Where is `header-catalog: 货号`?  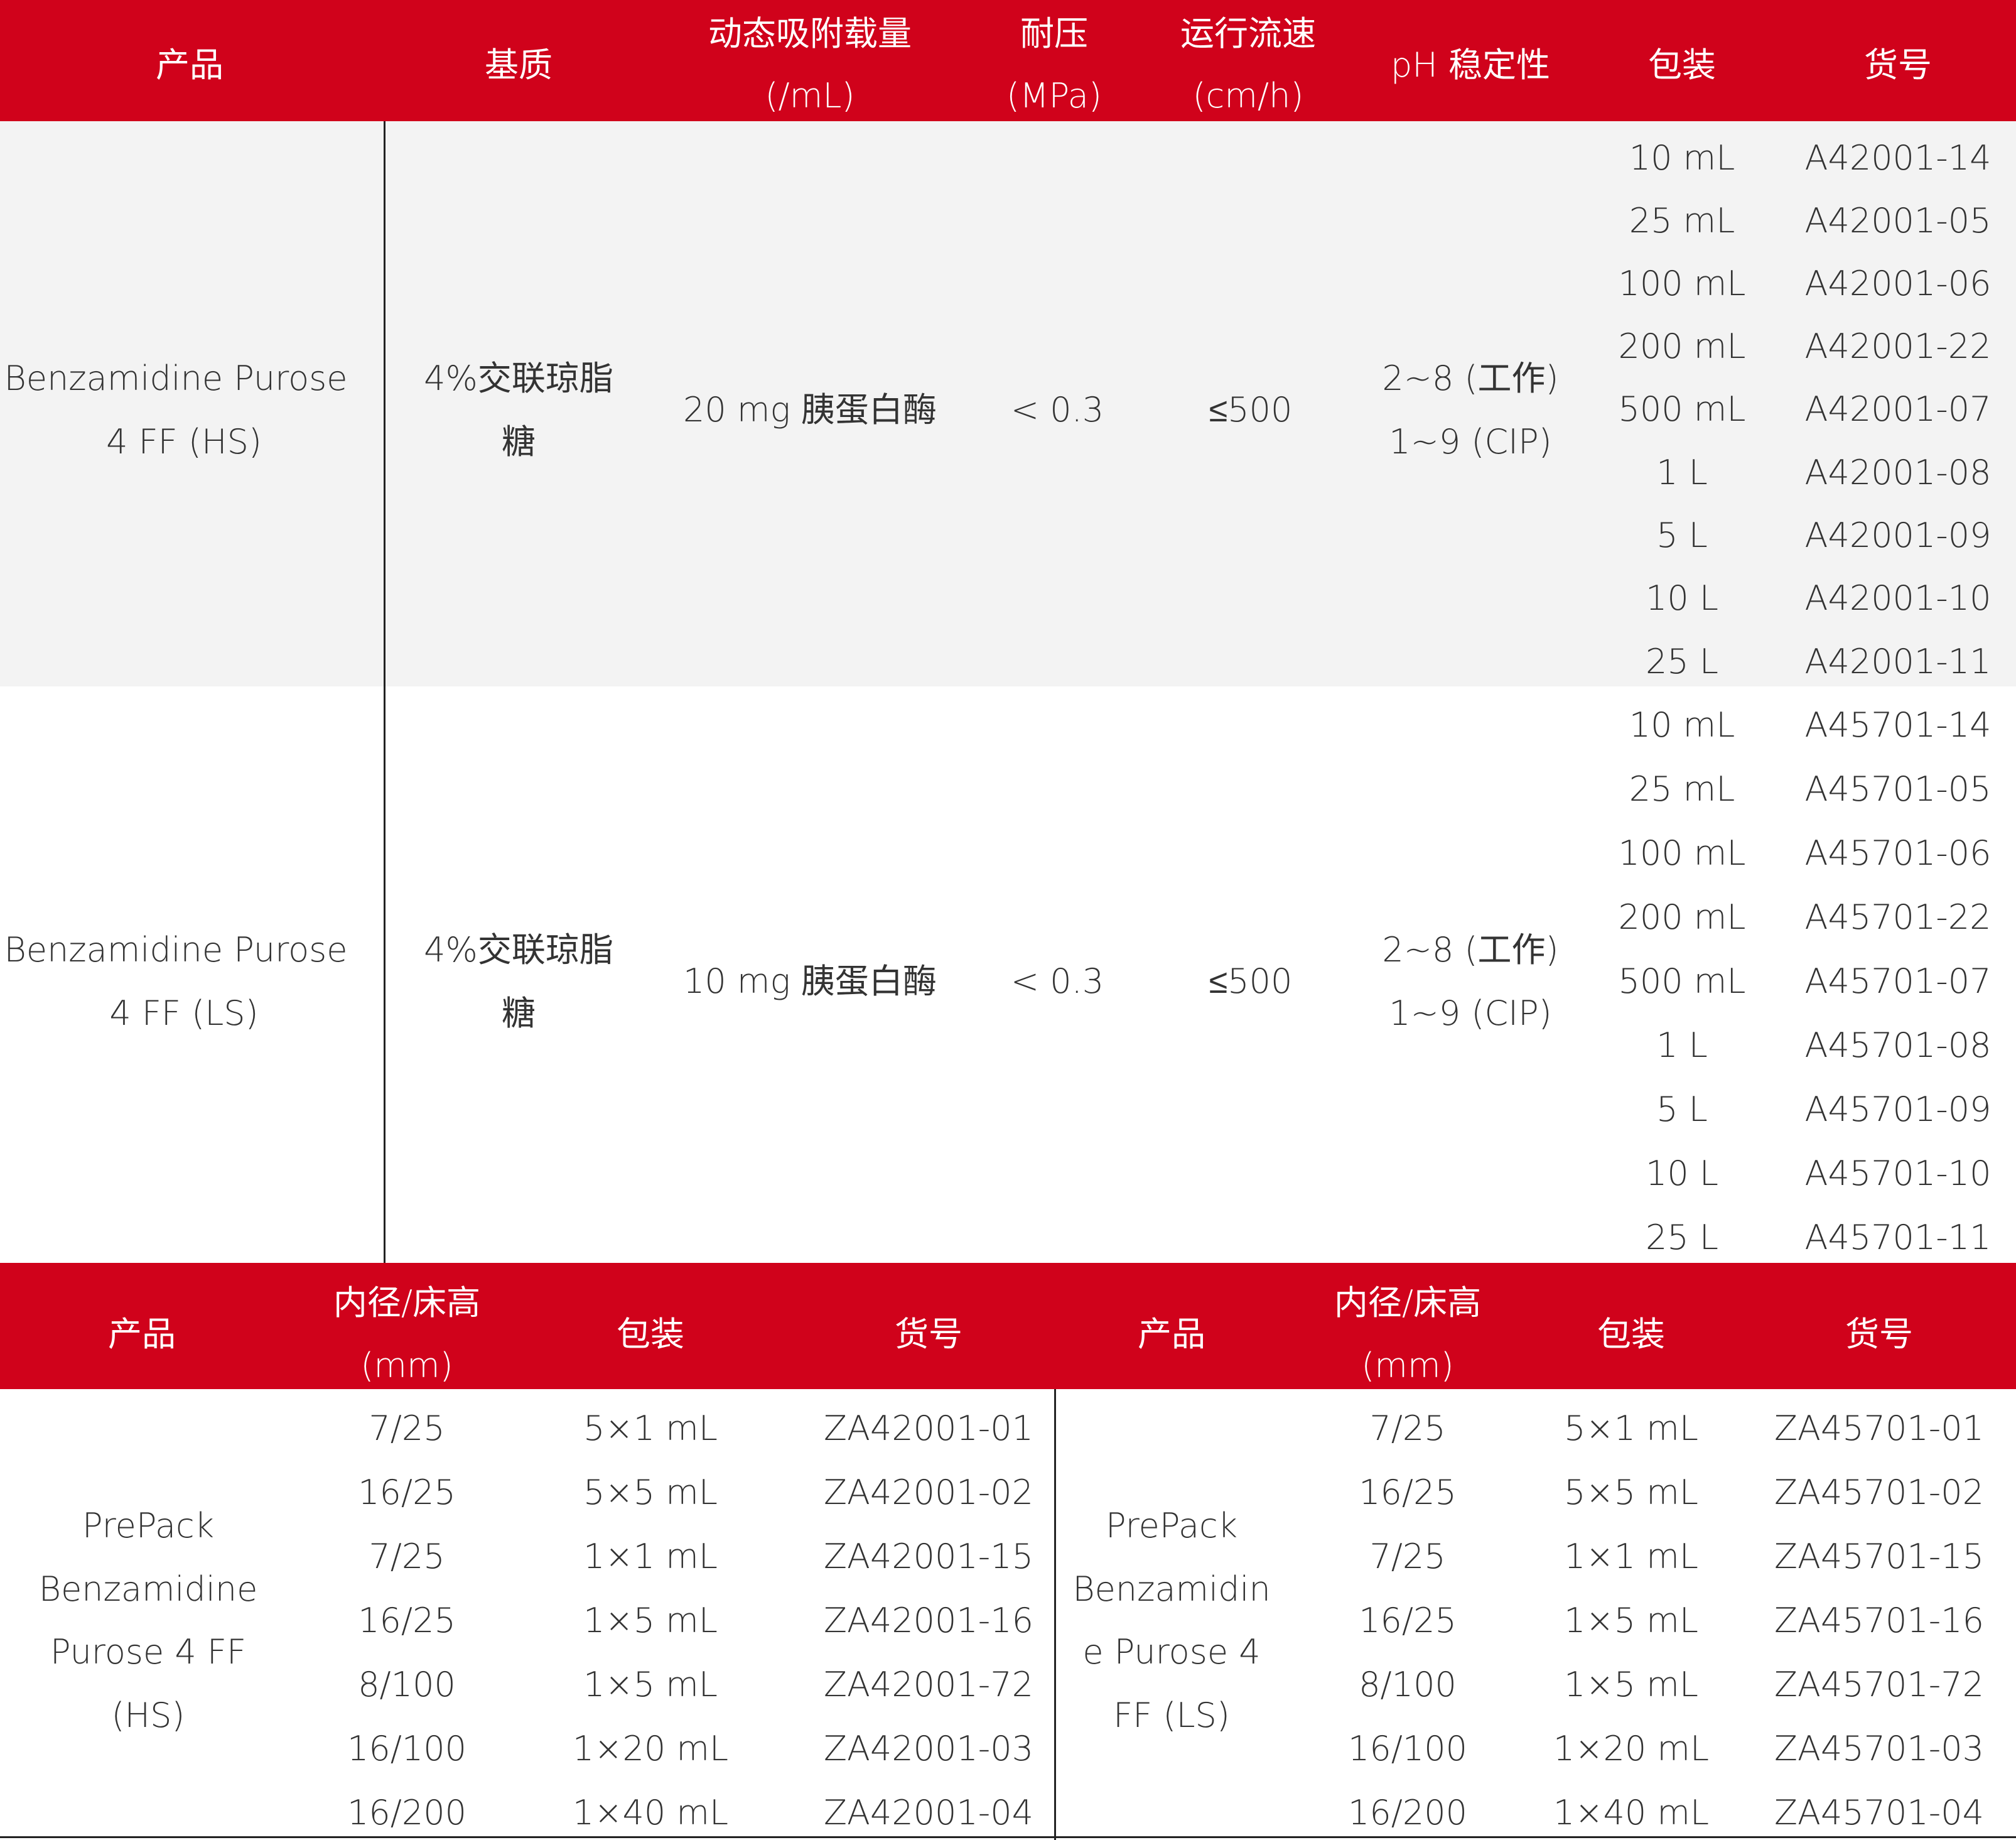
header-catalog: 货号 is located at coordinates (1898, 65).